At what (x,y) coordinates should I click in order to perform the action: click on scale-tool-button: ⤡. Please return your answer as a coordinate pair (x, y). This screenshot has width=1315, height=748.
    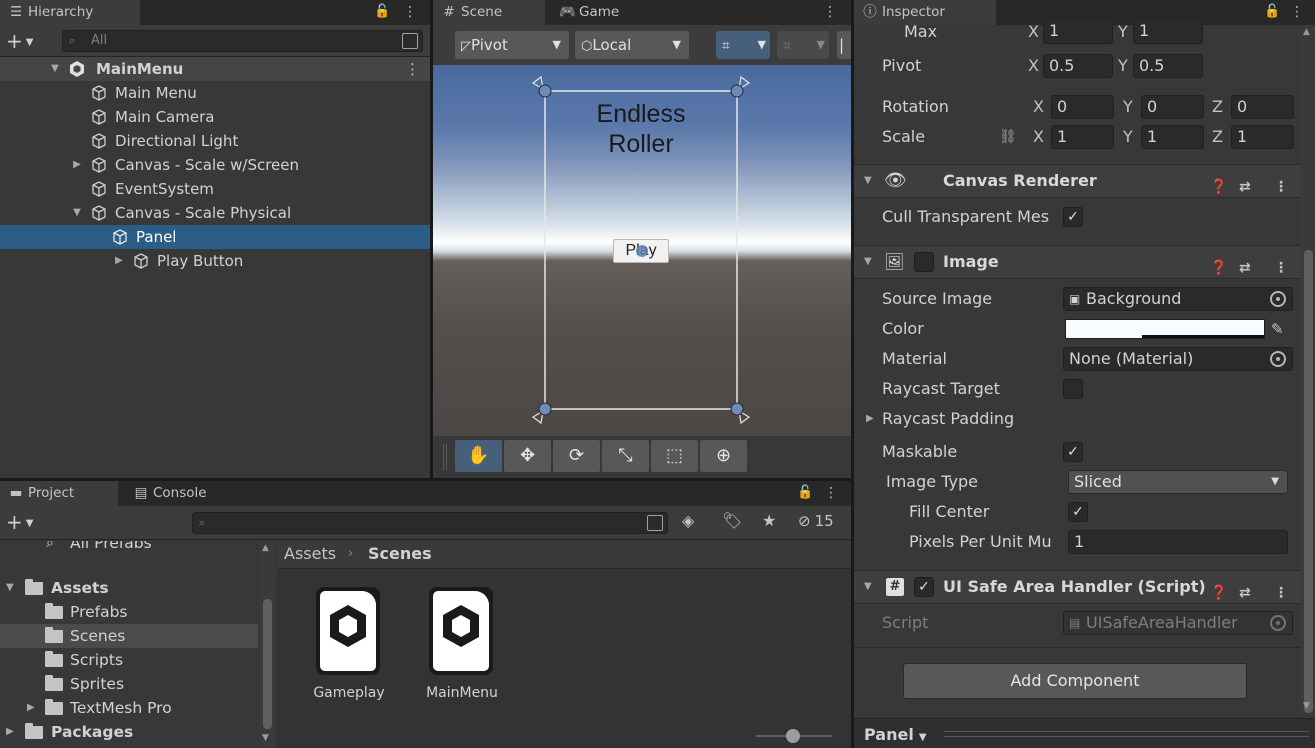
    Looking at the image, I should click on (625, 456).